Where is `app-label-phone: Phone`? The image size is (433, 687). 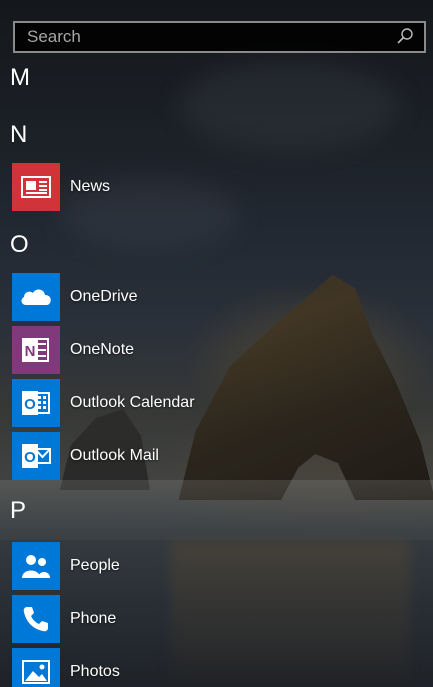
app-label-phone: Phone is located at coordinates (93, 618).